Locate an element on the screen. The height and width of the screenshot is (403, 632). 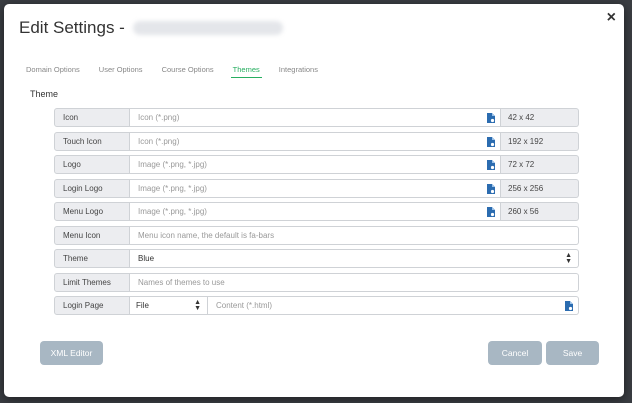
tab-user-options: User Options is located at coordinates (121, 71).